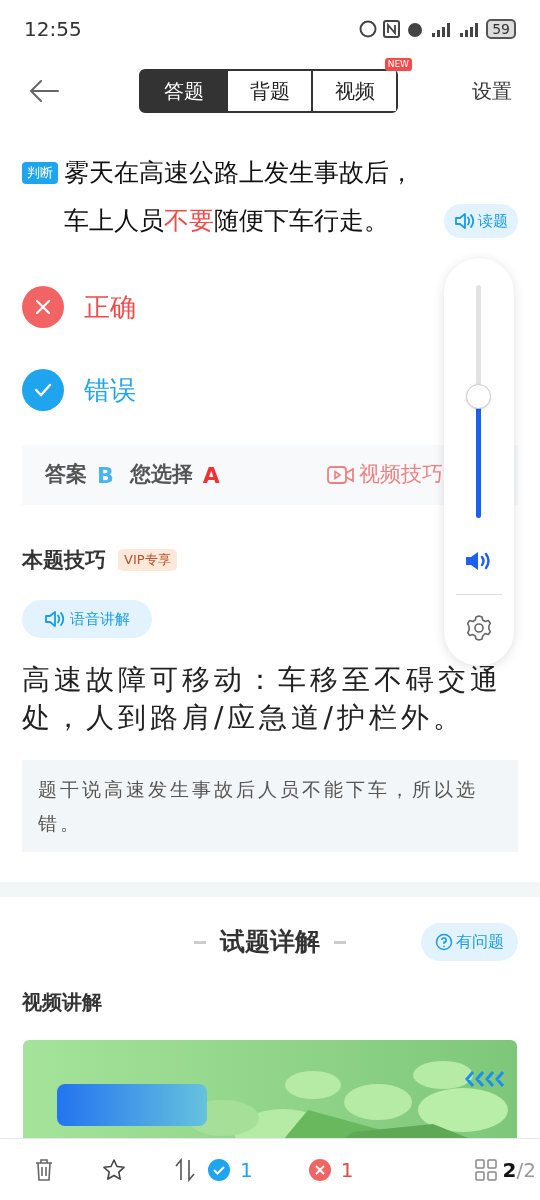 Image resolution: width=540 pixels, height=1200 pixels. I want to click on wrong-count: 1, so click(347, 1170).